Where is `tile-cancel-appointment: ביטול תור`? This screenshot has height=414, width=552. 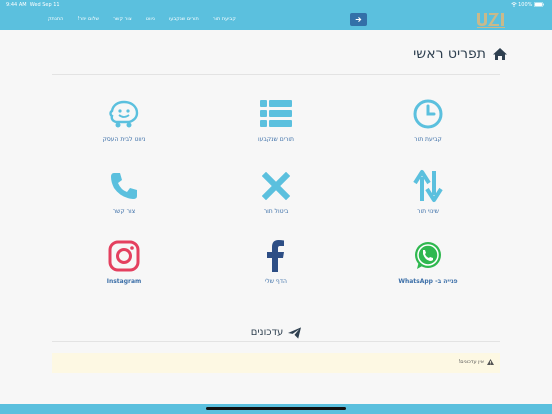 tile-cancel-appointment: ביטול תור is located at coordinates (276, 192).